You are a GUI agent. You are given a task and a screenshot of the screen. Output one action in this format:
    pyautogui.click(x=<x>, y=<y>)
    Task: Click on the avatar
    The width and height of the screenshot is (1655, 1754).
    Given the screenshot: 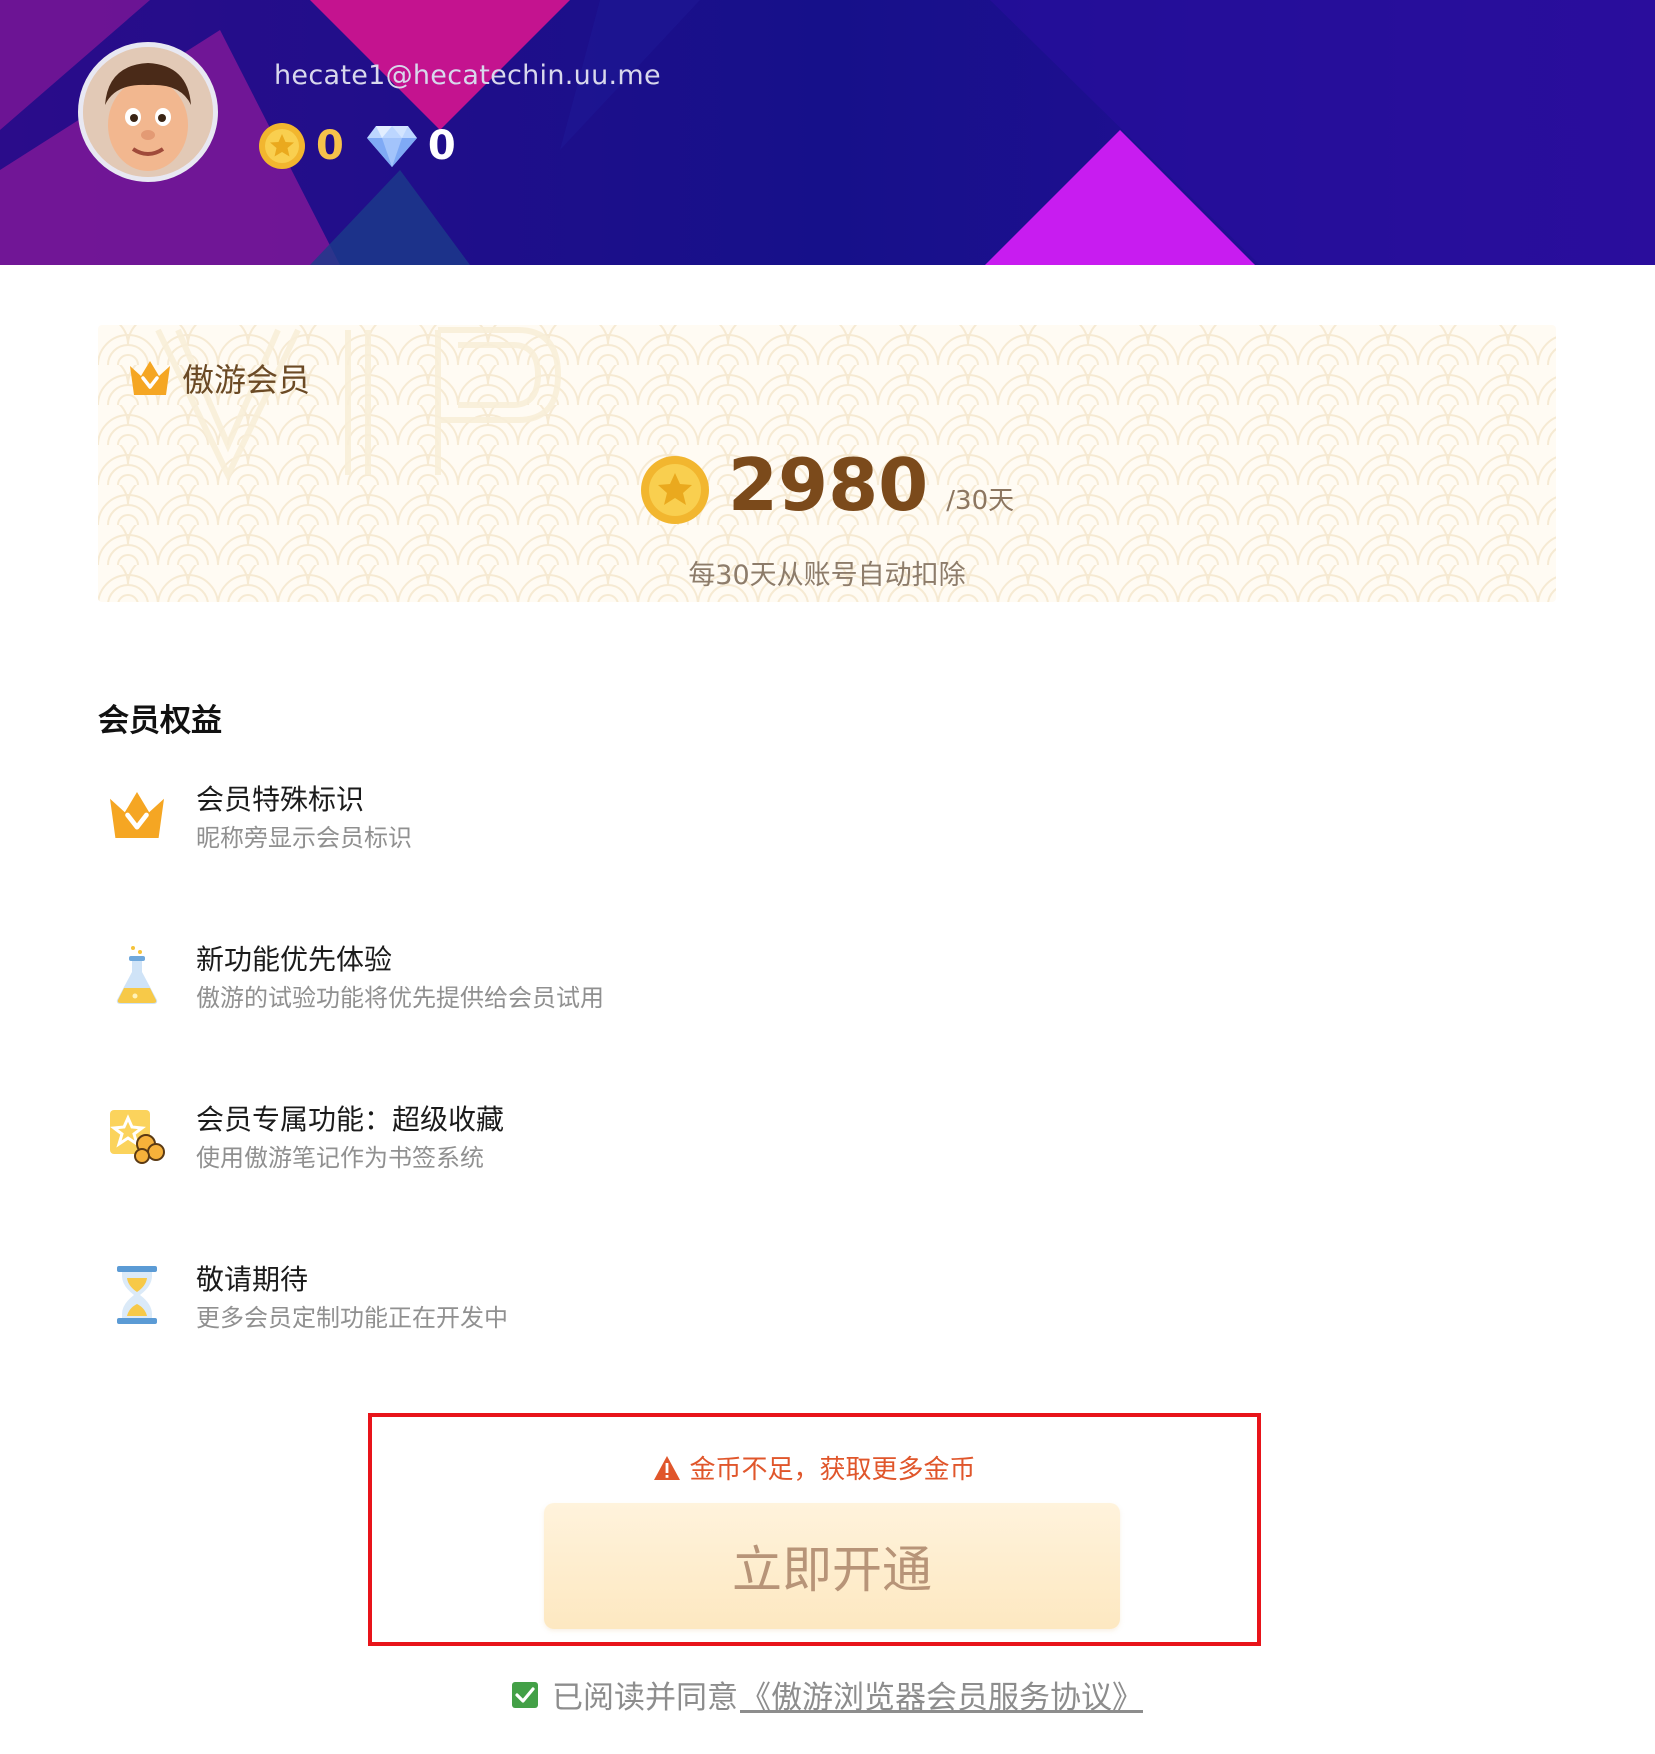 What is the action you would take?
    pyautogui.click(x=148, y=112)
    